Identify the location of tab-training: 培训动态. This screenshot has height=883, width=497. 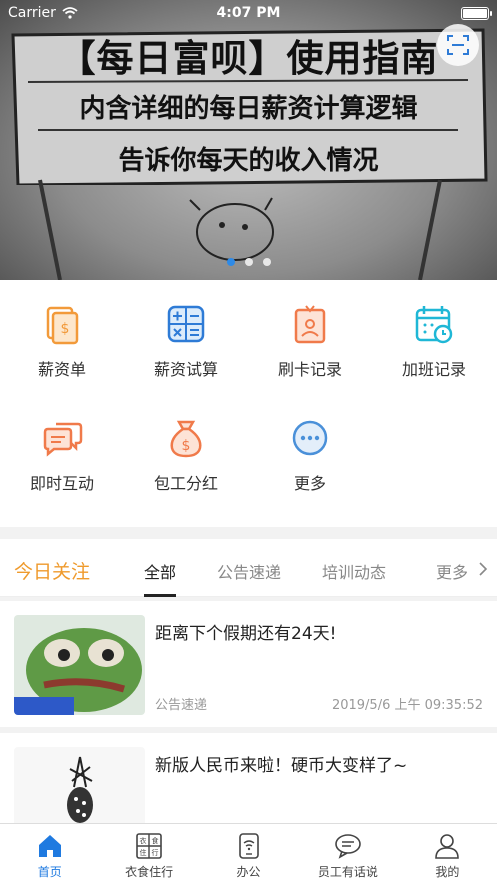
(354, 571).